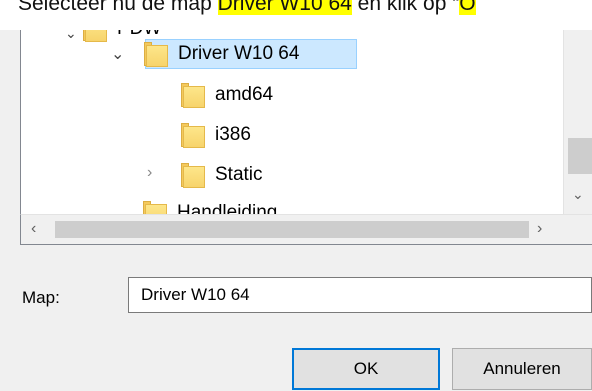  I want to click on tree-item-label: i386, so click(233, 134).